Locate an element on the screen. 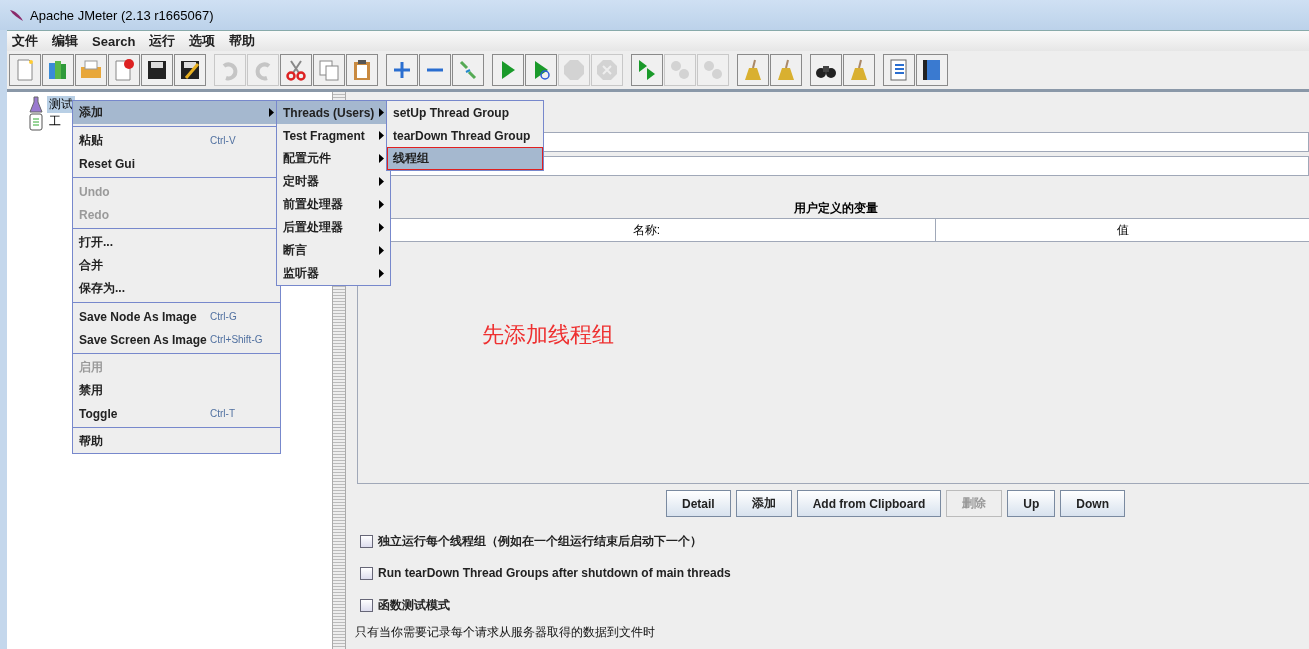 This screenshot has width=1309, height=649. octagon-x-icon is located at coordinates (607, 70).